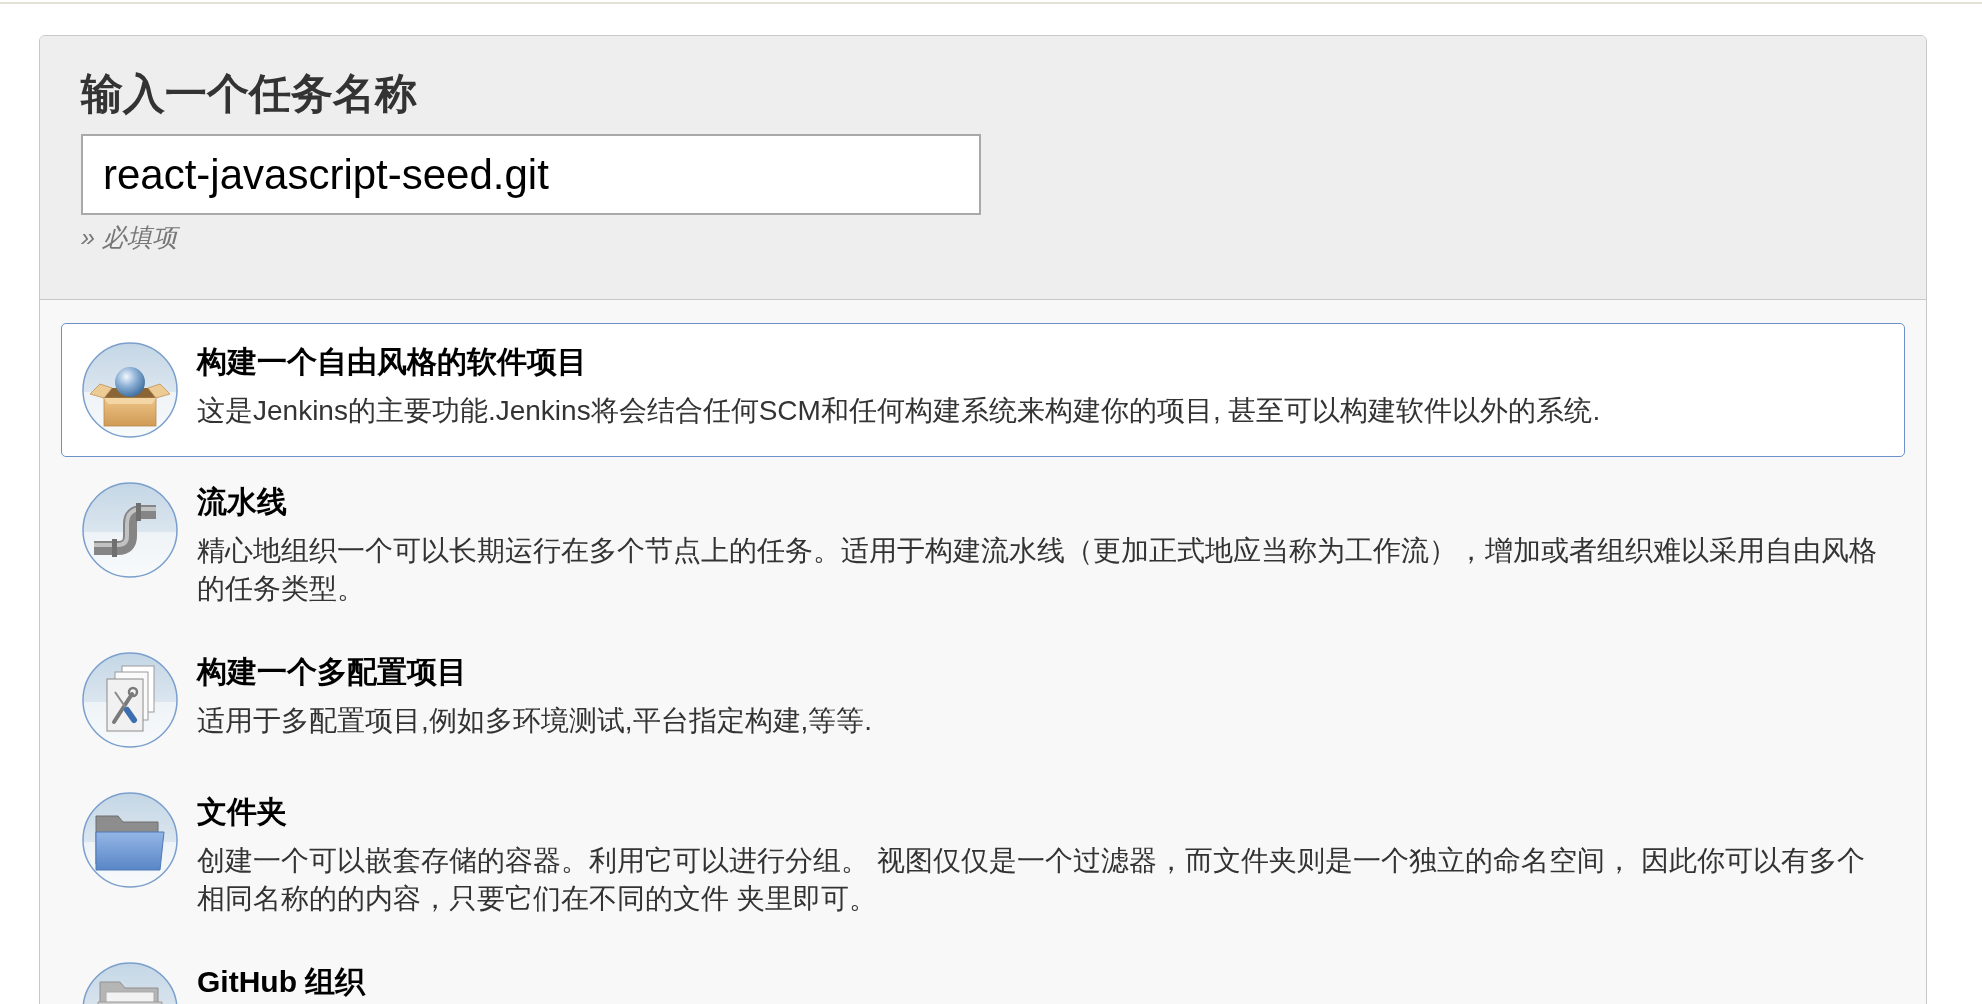  Describe the element at coordinates (983, 700) in the screenshot. I see `job-type-option: 构建一个多配置项目 适用于多配置项目,例如多环境测试,平台指定构建,等等.` at that location.